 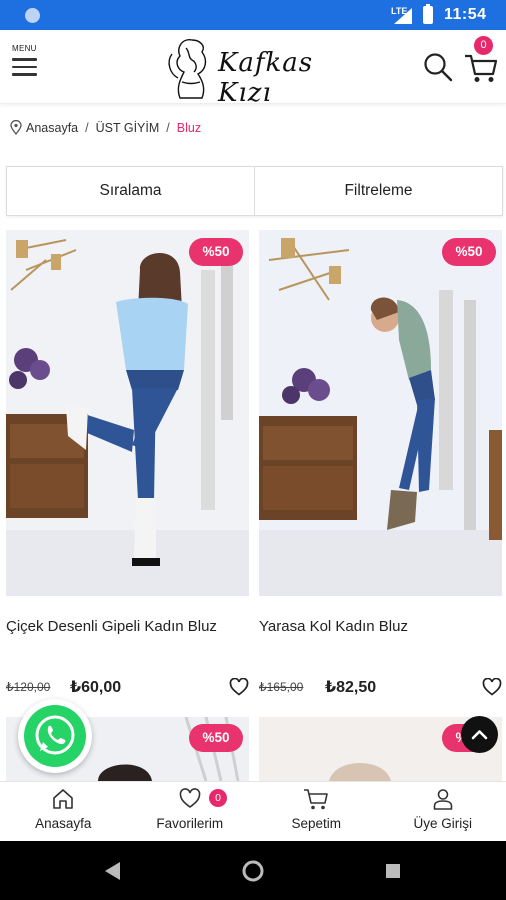 I want to click on recents-icon, so click(x=393, y=871).